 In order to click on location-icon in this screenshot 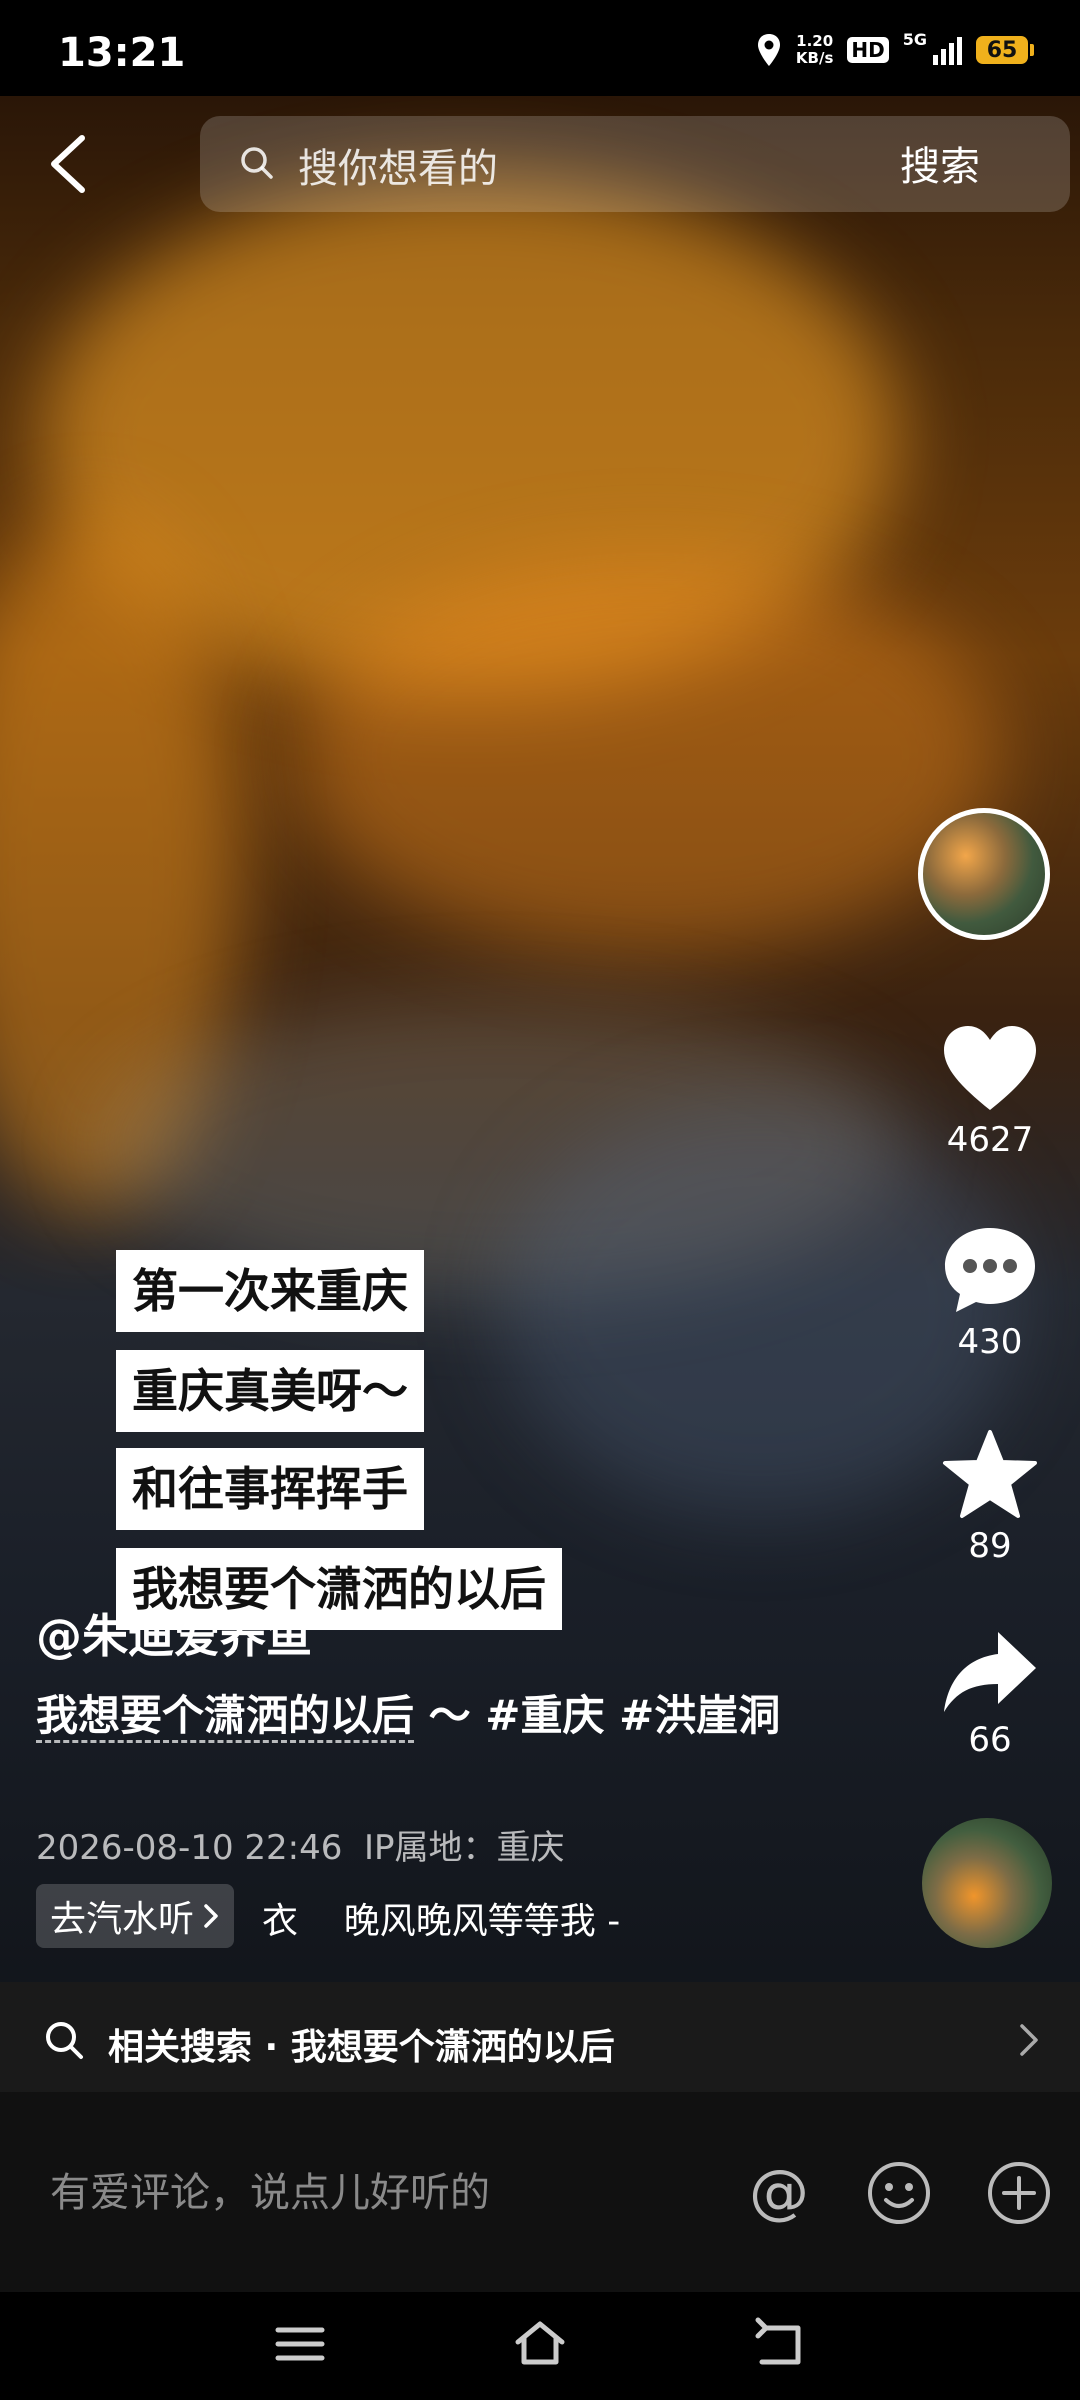, I will do `click(768, 50)`.